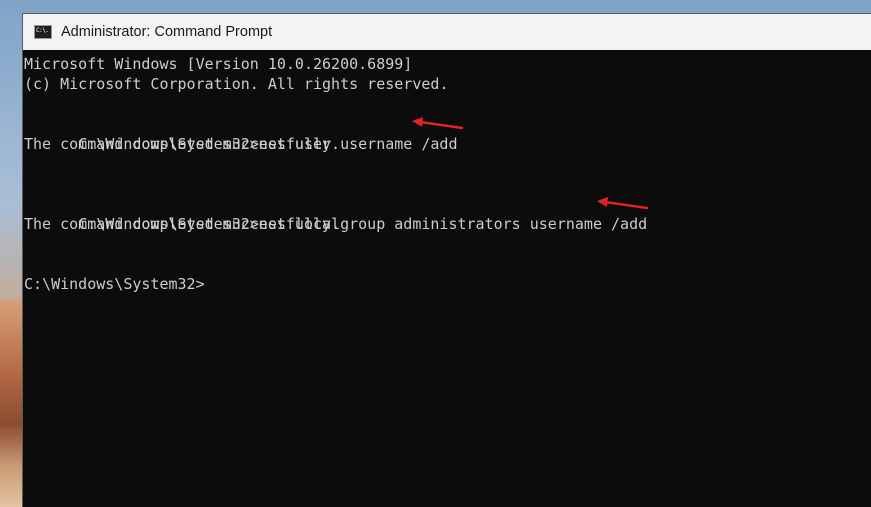  What do you see at coordinates (447, 284) in the screenshot?
I see `command-prompt-line: C:\Windows\System32>` at bounding box center [447, 284].